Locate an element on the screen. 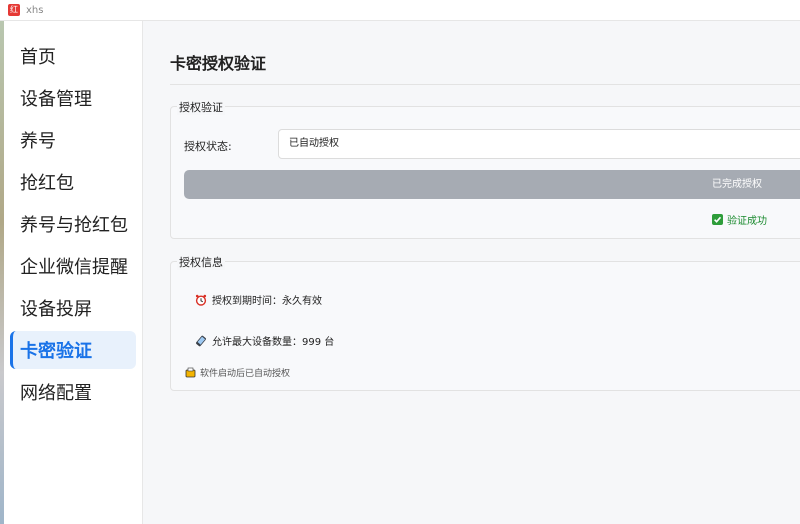  sidebar-item-label: 卡密验证 is located at coordinates (56, 351).